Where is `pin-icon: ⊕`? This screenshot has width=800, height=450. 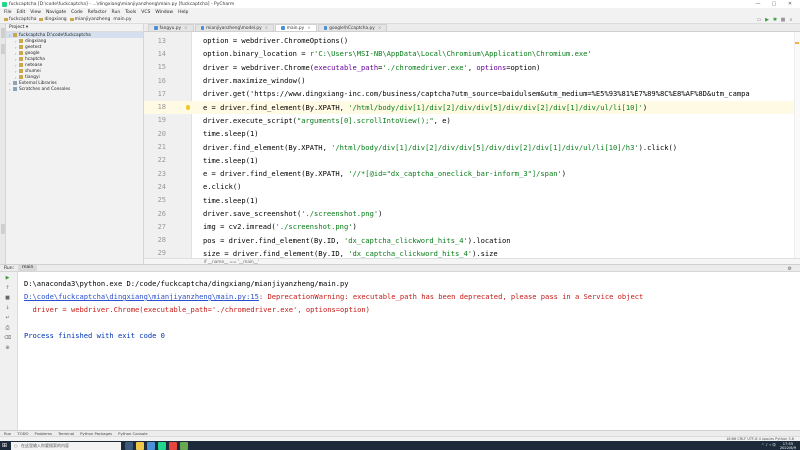
pin-icon: ⊕ is located at coordinates (7, 348).